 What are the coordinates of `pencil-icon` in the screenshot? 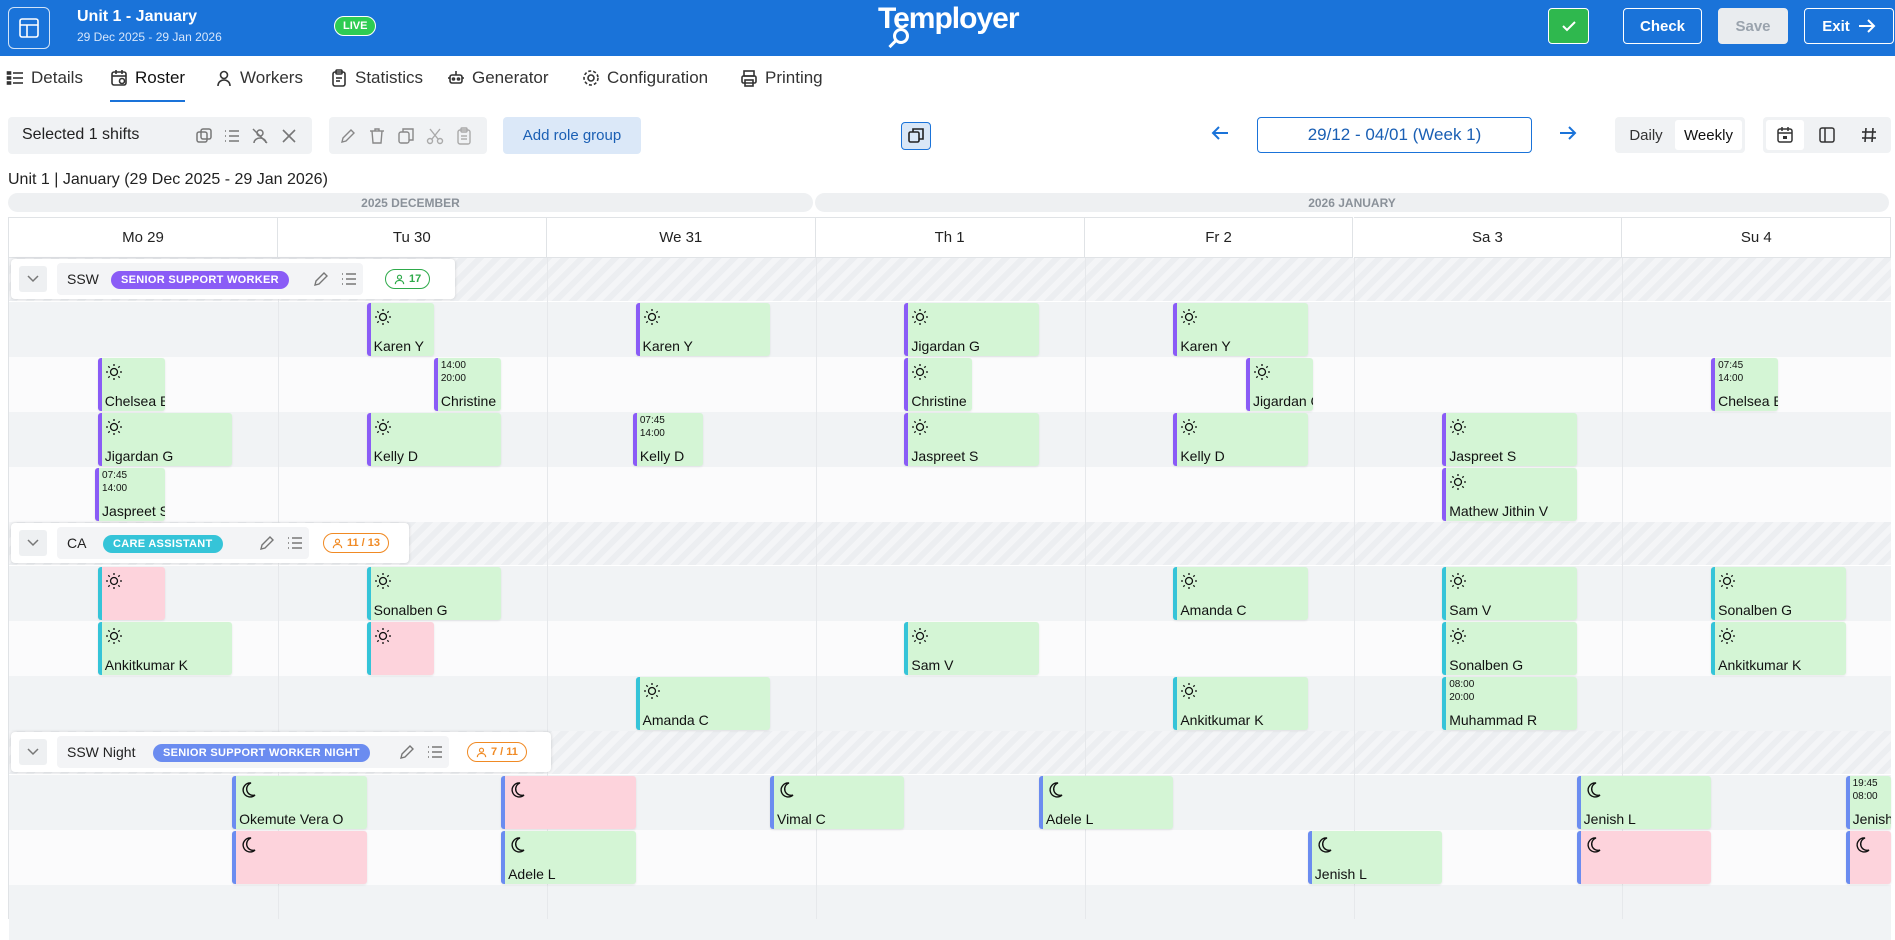 It's located at (348, 136).